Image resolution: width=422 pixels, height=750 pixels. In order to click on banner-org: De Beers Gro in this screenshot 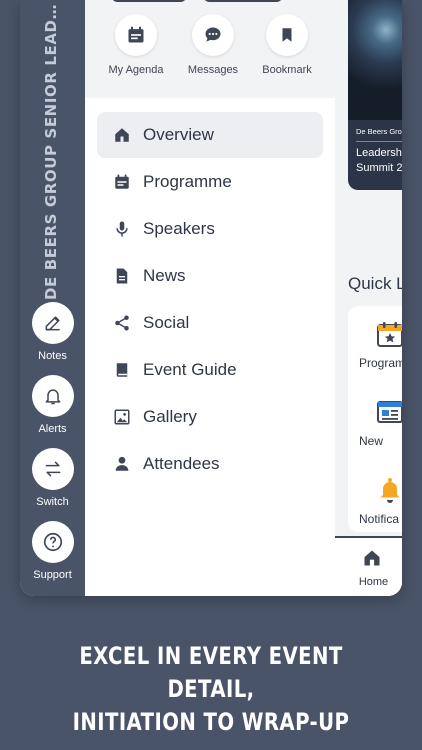, I will do `click(379, 131)`.